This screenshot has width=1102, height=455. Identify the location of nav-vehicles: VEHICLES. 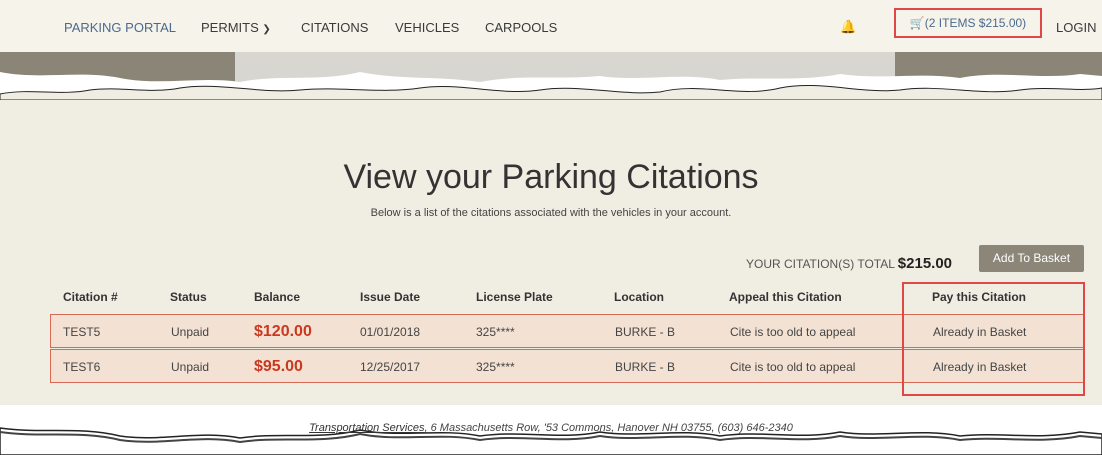
(427, 27).